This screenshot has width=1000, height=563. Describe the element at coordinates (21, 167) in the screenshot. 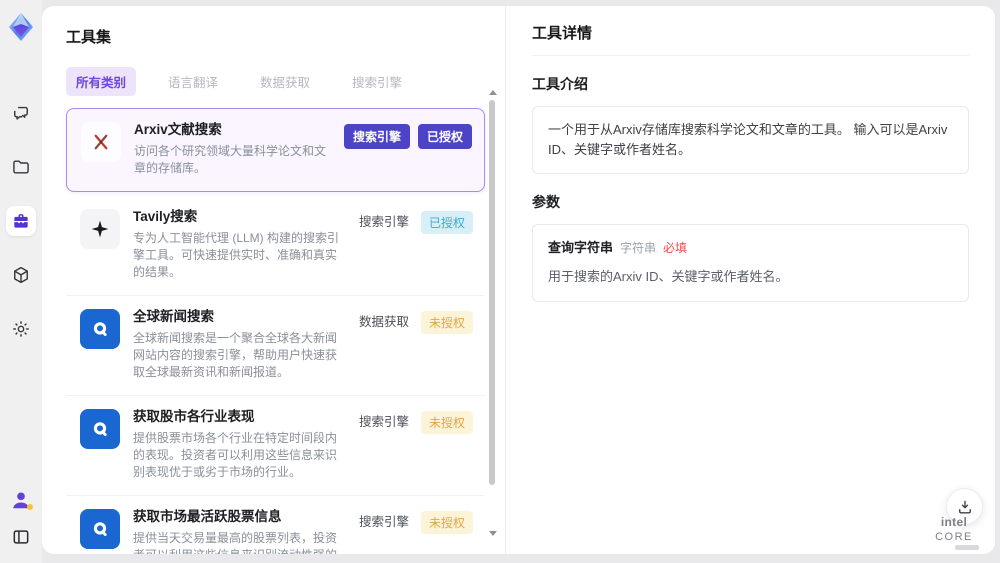

I see `folder-icon` at that location.